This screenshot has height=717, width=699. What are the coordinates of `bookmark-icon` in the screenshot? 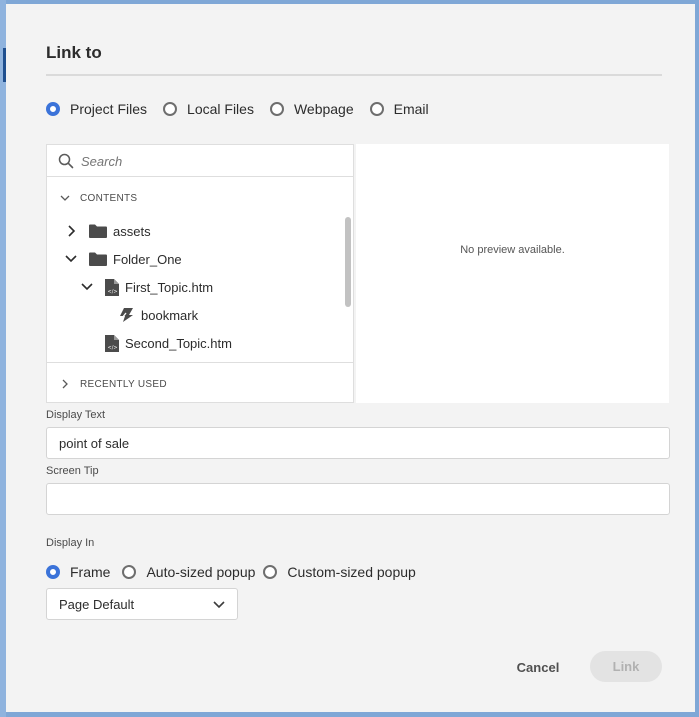 It's located at (127, 315).